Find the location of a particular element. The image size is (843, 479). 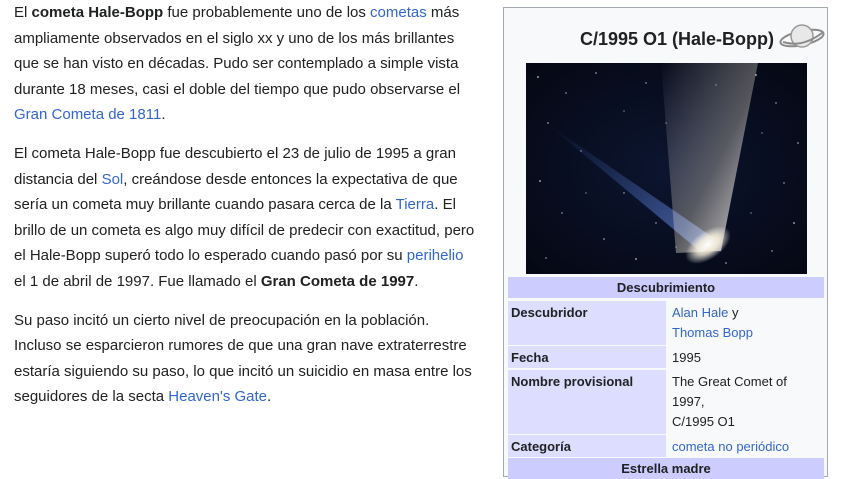

bold-term: Gran Cometa de 1997 is located at coordinates (337, 281).